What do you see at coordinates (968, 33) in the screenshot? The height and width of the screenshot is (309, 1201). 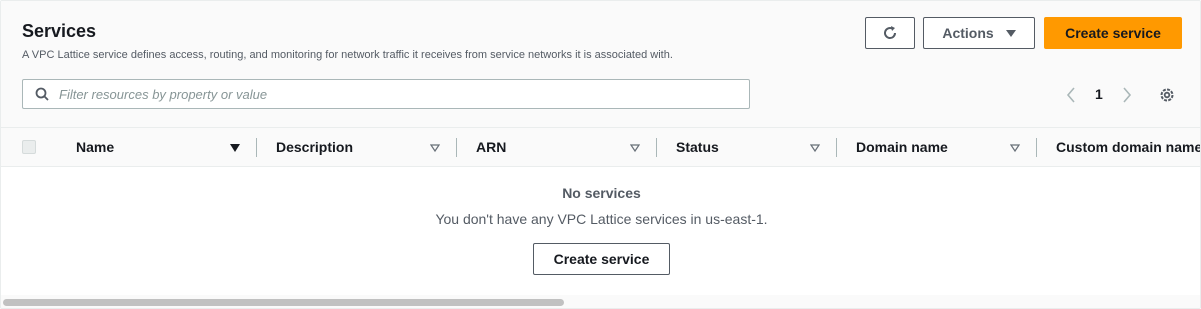 I see `actions-label: Actions` at bounding box center [968, 33].